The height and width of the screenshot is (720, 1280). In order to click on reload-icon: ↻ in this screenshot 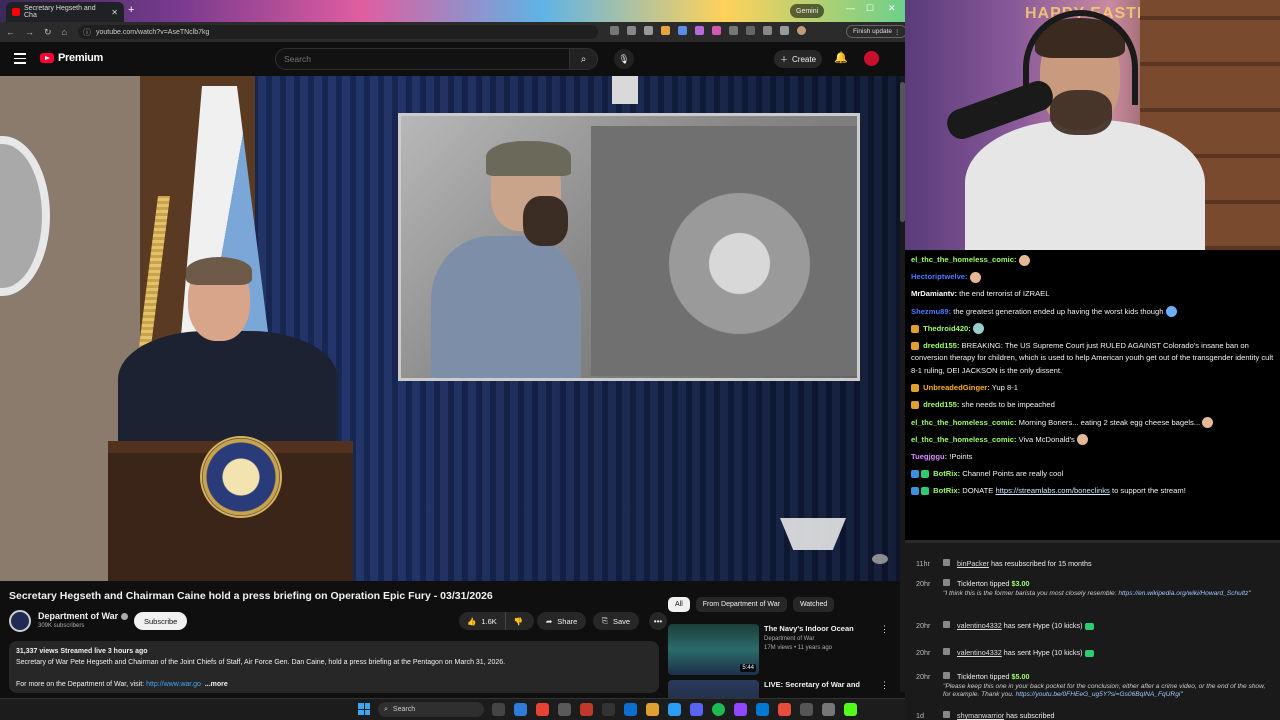, I will do `click(48, 32)`.